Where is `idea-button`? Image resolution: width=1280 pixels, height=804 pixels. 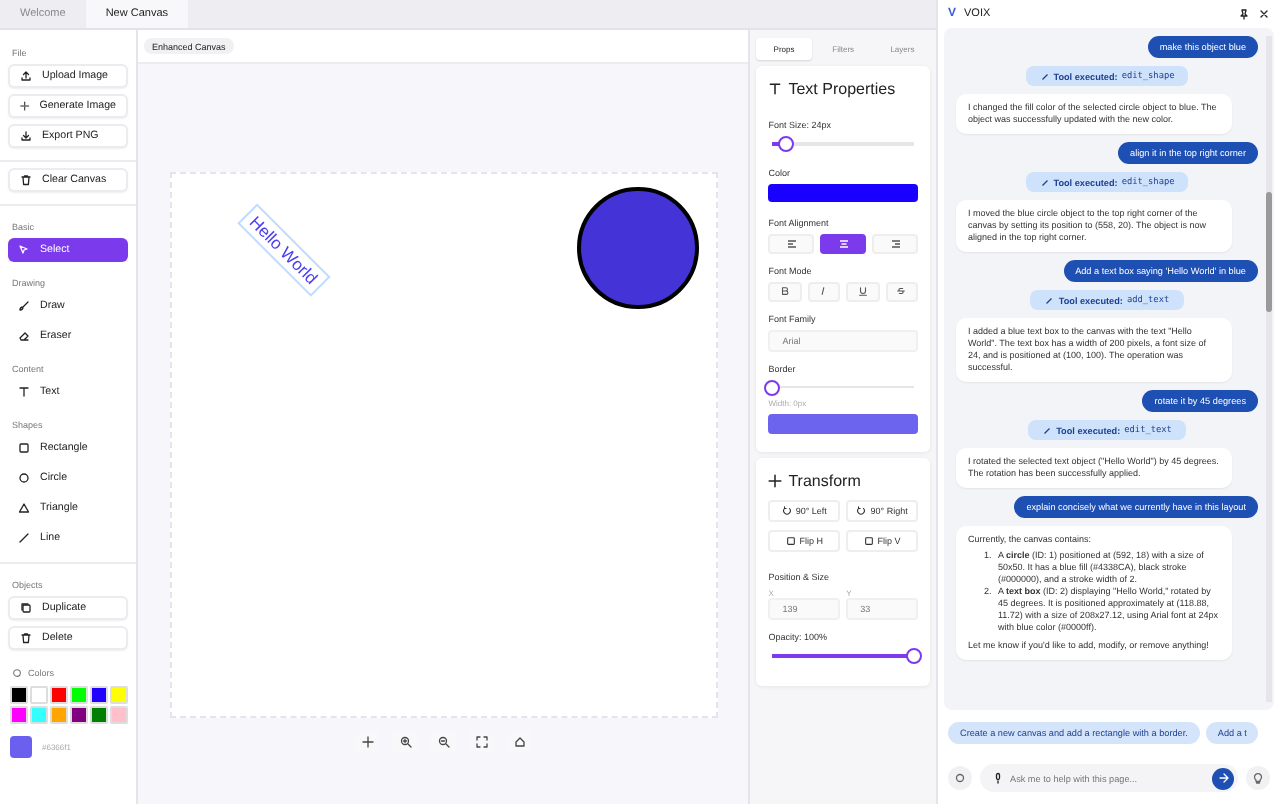 idea-button is located at coordinates (1258, 778).